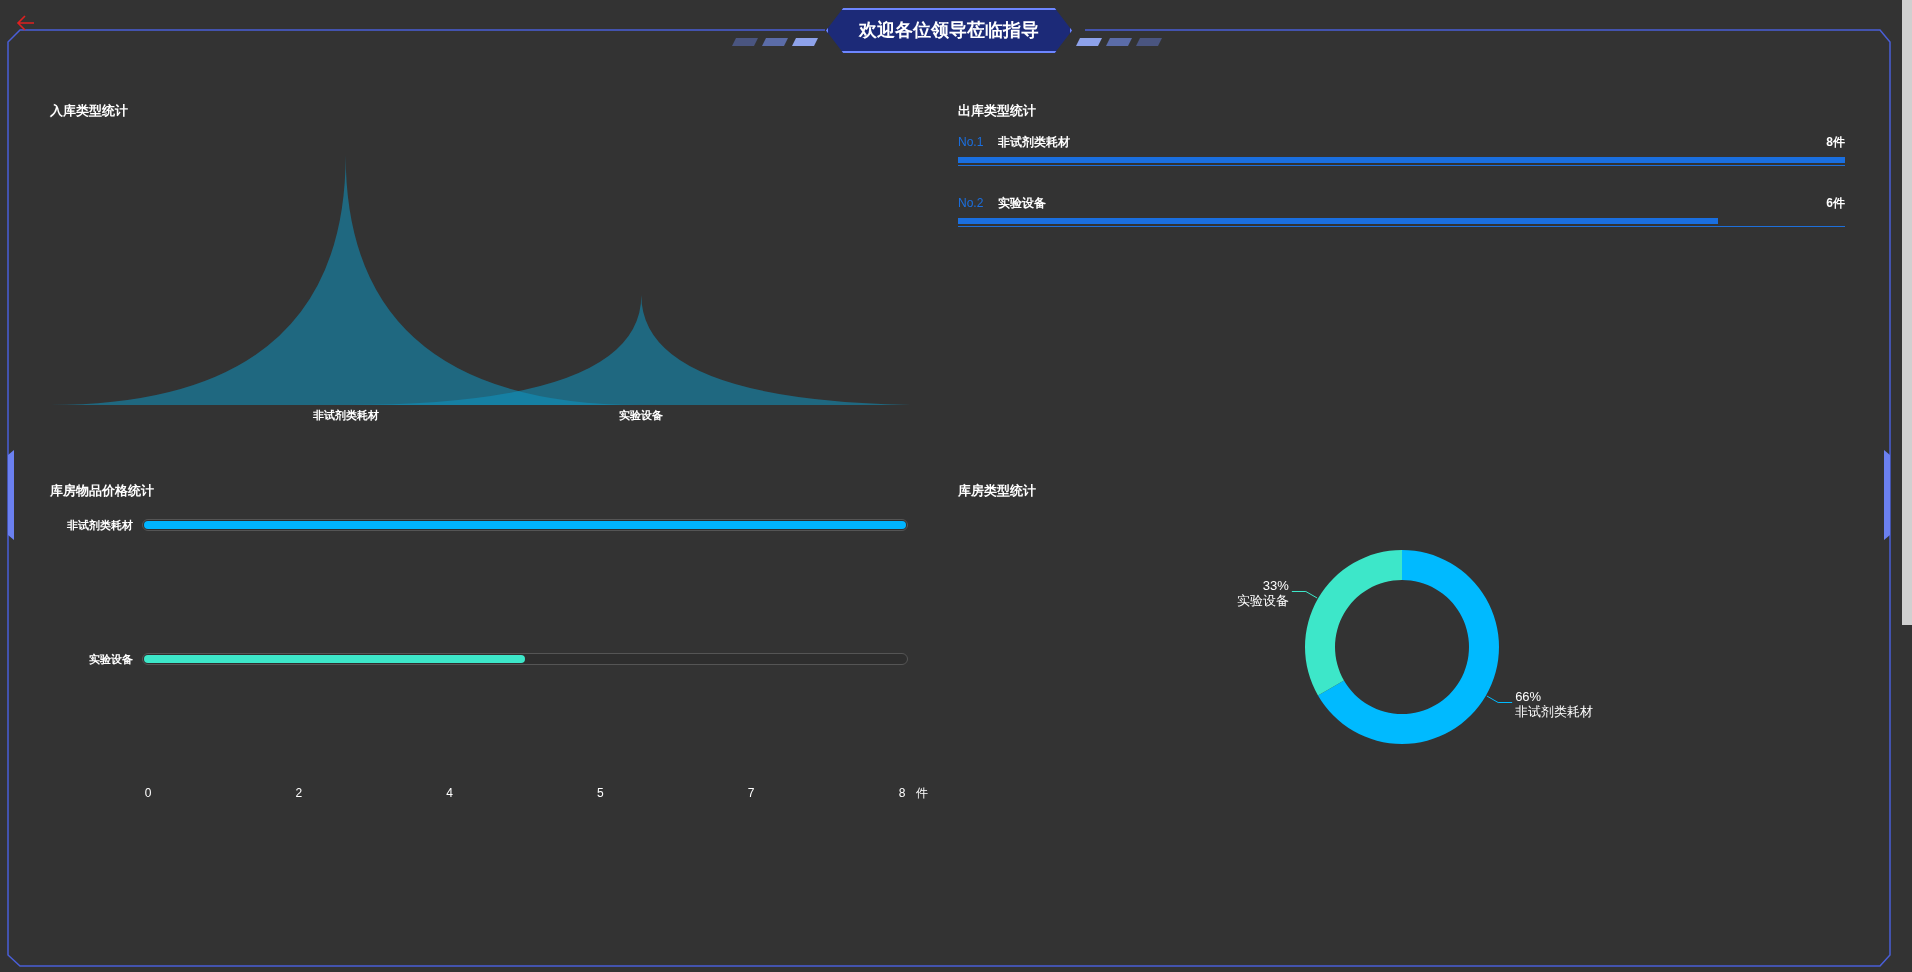  What do you see at coordinates (102, 490) in the screenshot?
I see `panel-title: 库房物品价格统计` at bounding box center [102, 490].